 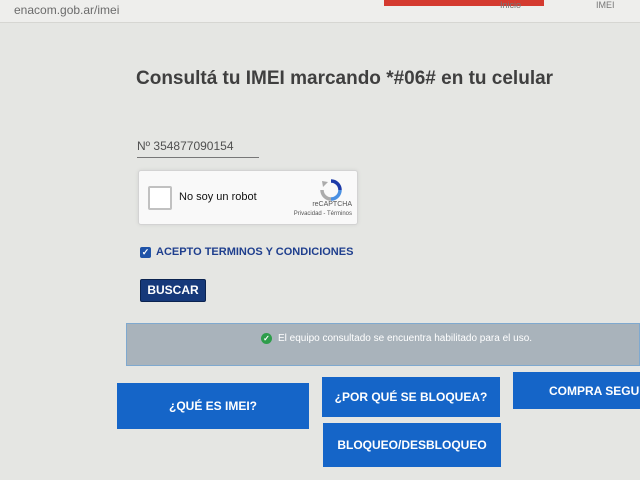 I want to click on recaptcha-links: Privacidad - Términos, so click(x=245, y=214).